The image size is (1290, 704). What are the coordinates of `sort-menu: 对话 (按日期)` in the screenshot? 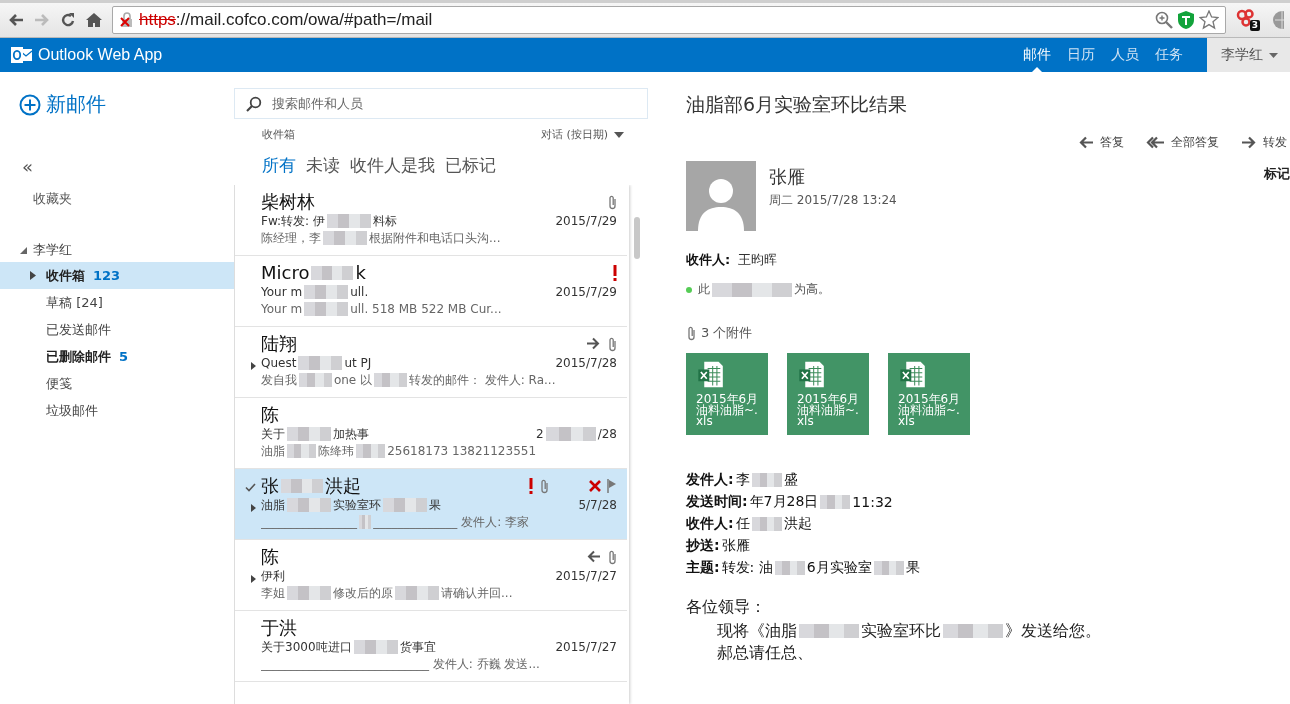 It's located at (582, 134).